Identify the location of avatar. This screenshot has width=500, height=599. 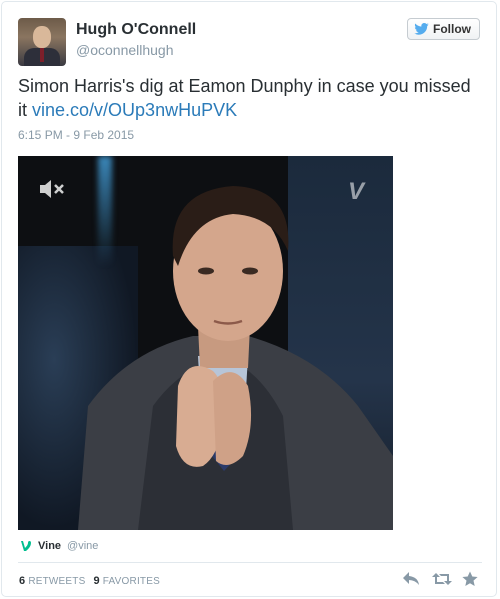
(42, 42).